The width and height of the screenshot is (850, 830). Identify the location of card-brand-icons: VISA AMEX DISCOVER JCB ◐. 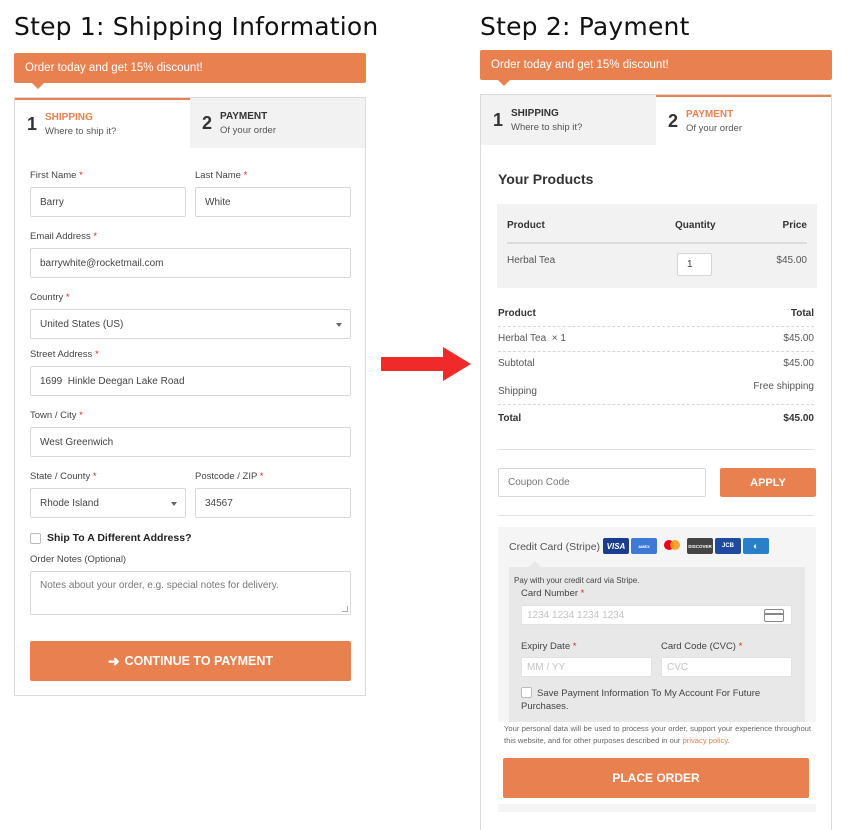
(686, 546).